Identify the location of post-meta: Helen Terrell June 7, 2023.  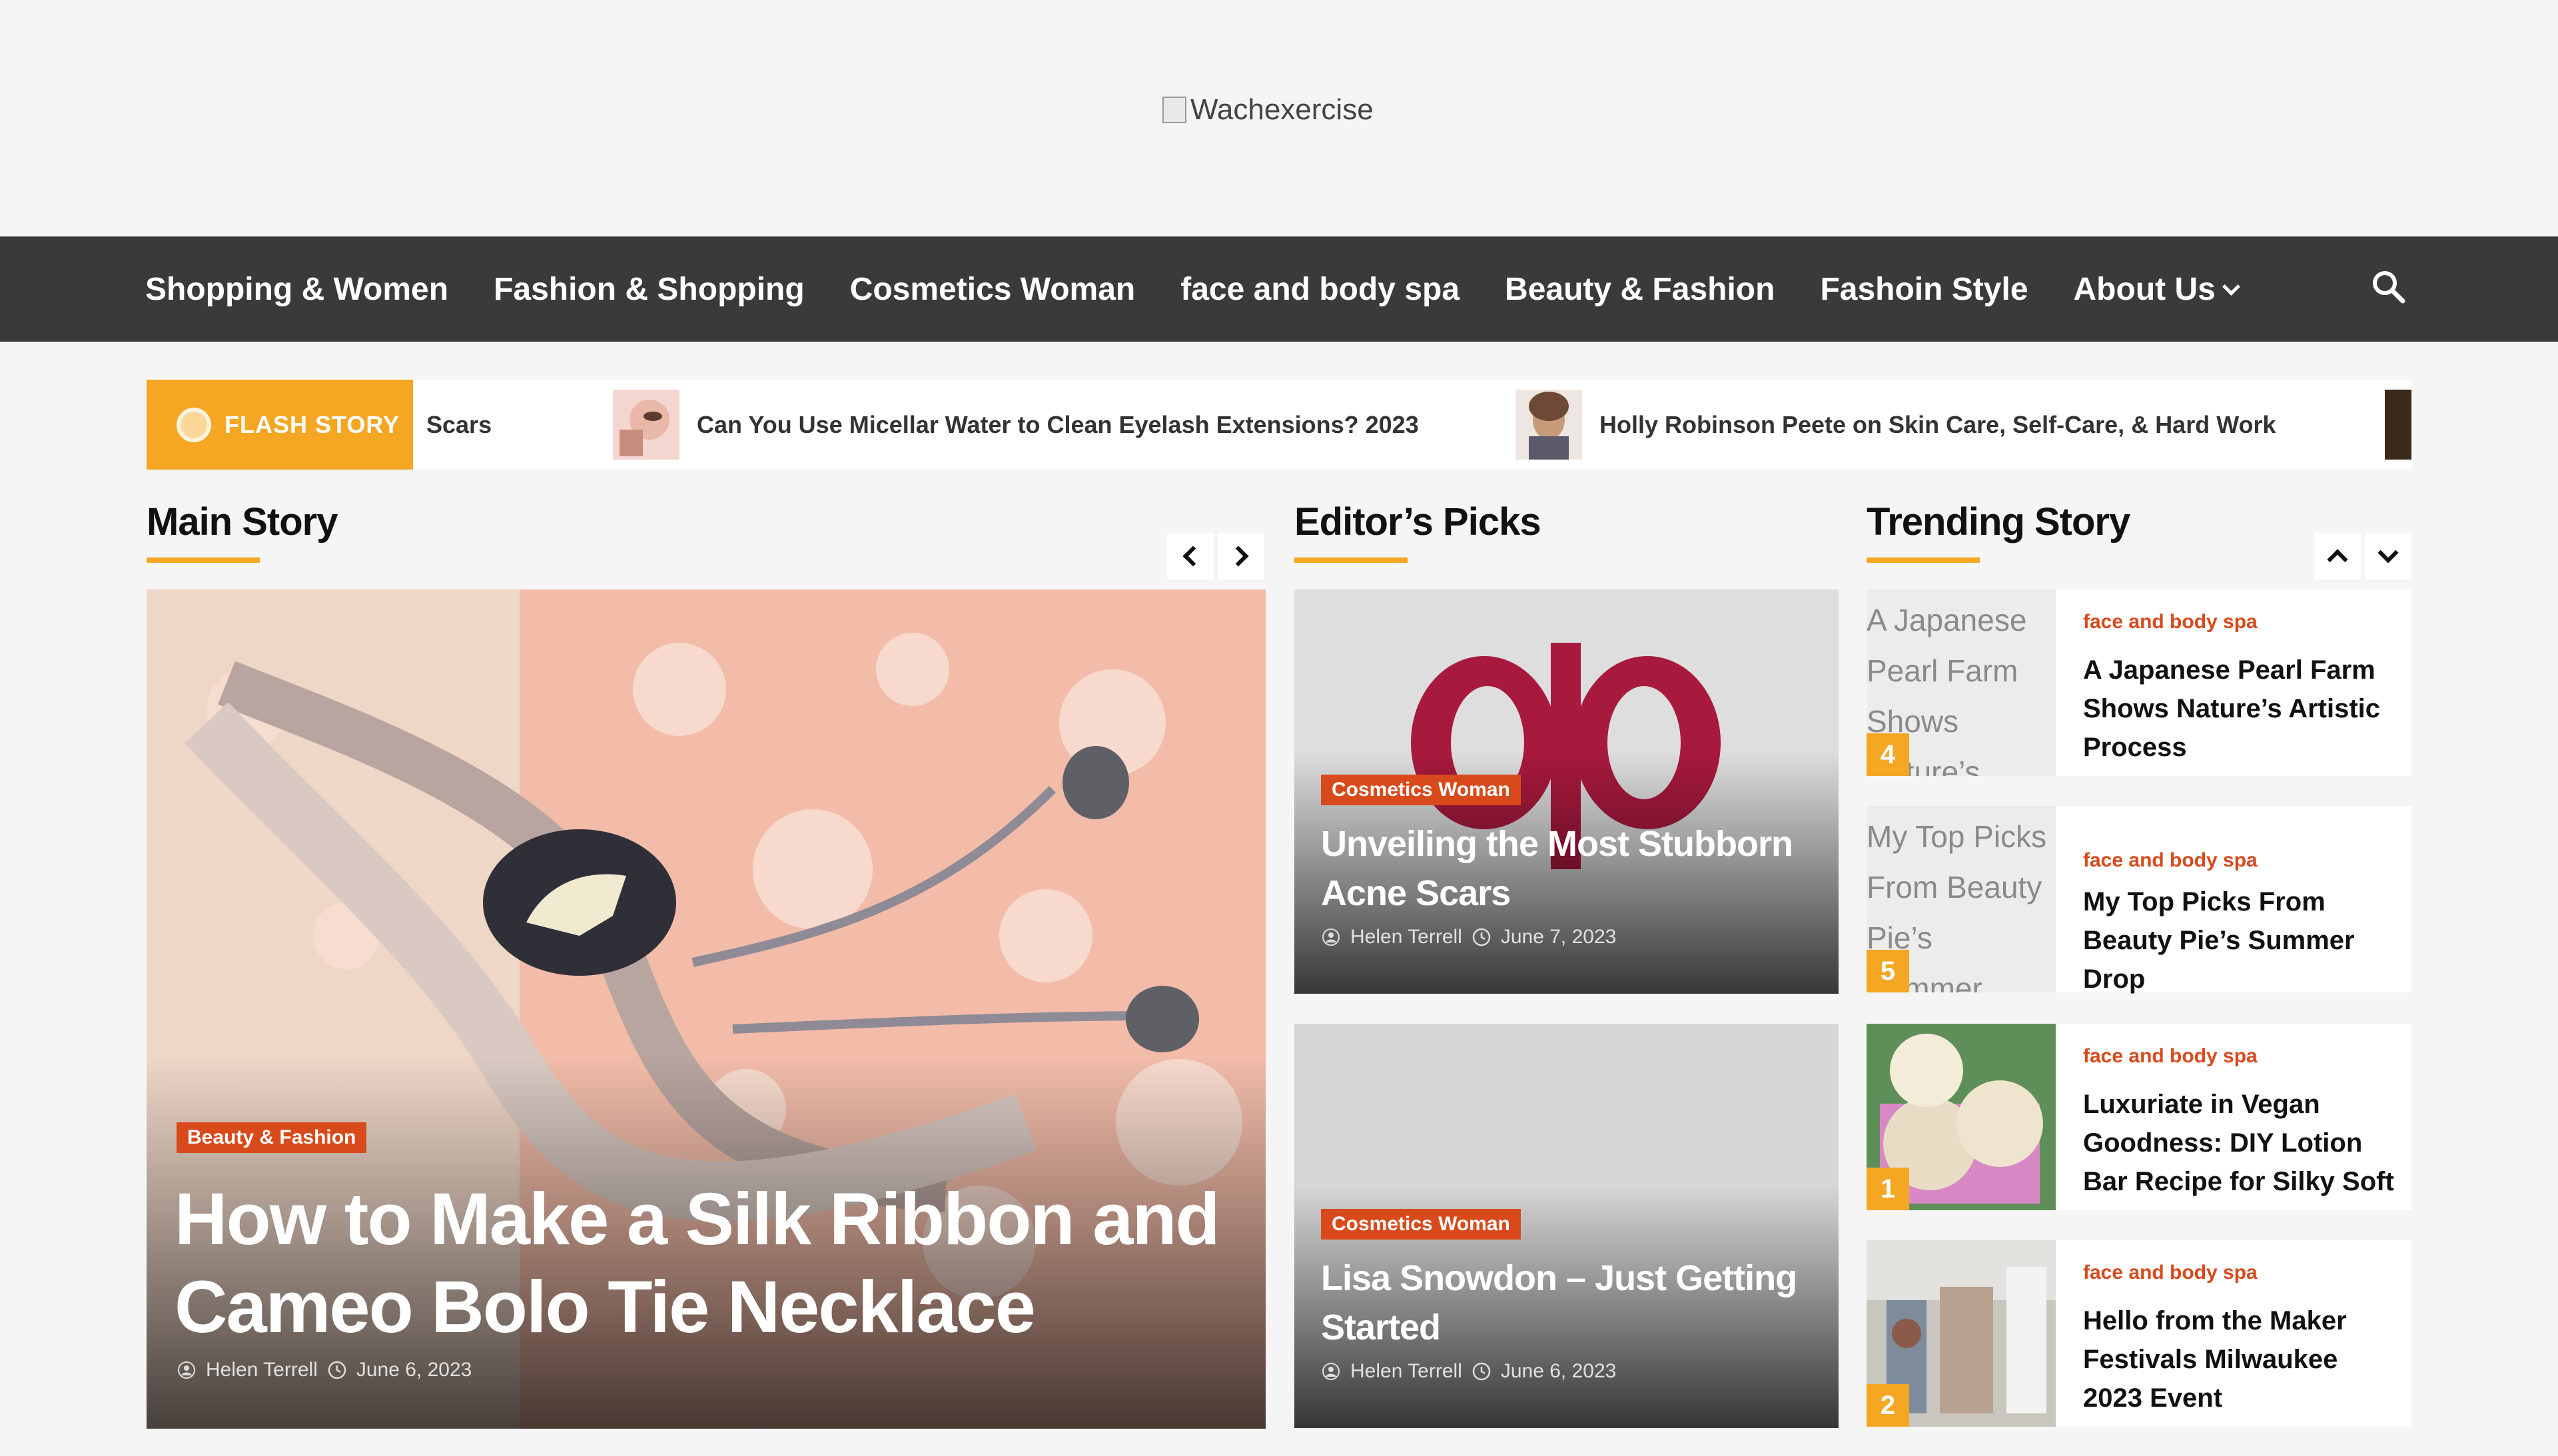
(1468, 937).